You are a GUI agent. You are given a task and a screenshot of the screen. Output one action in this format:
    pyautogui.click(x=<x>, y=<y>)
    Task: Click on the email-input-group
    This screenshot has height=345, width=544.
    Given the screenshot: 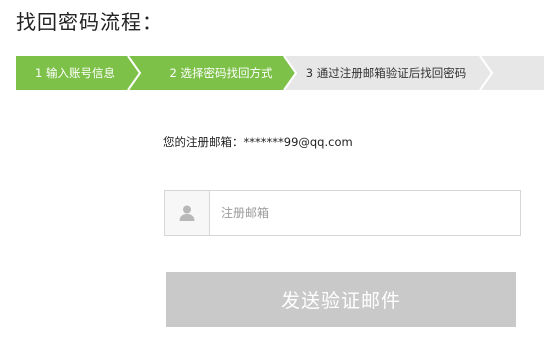 What is the action you would take?
    pyautogui.click(x=342, y=213)
    